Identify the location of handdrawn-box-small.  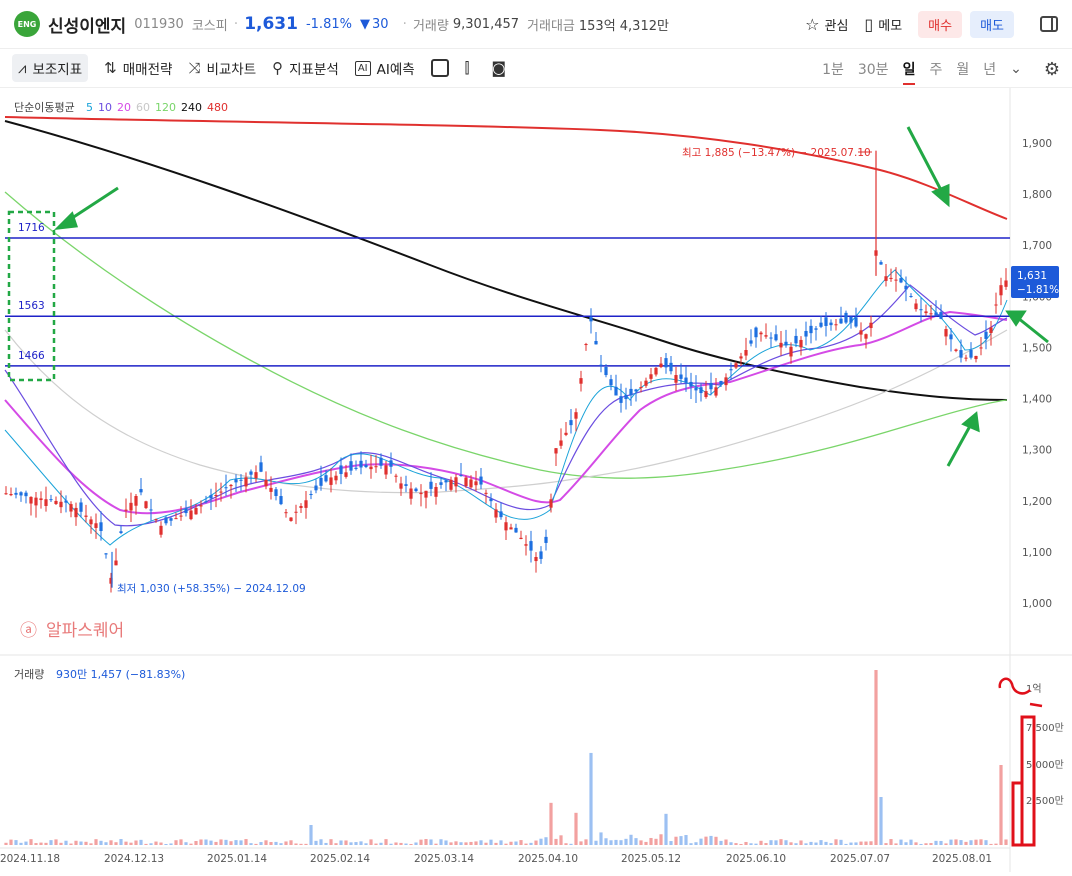
(1017, 814).